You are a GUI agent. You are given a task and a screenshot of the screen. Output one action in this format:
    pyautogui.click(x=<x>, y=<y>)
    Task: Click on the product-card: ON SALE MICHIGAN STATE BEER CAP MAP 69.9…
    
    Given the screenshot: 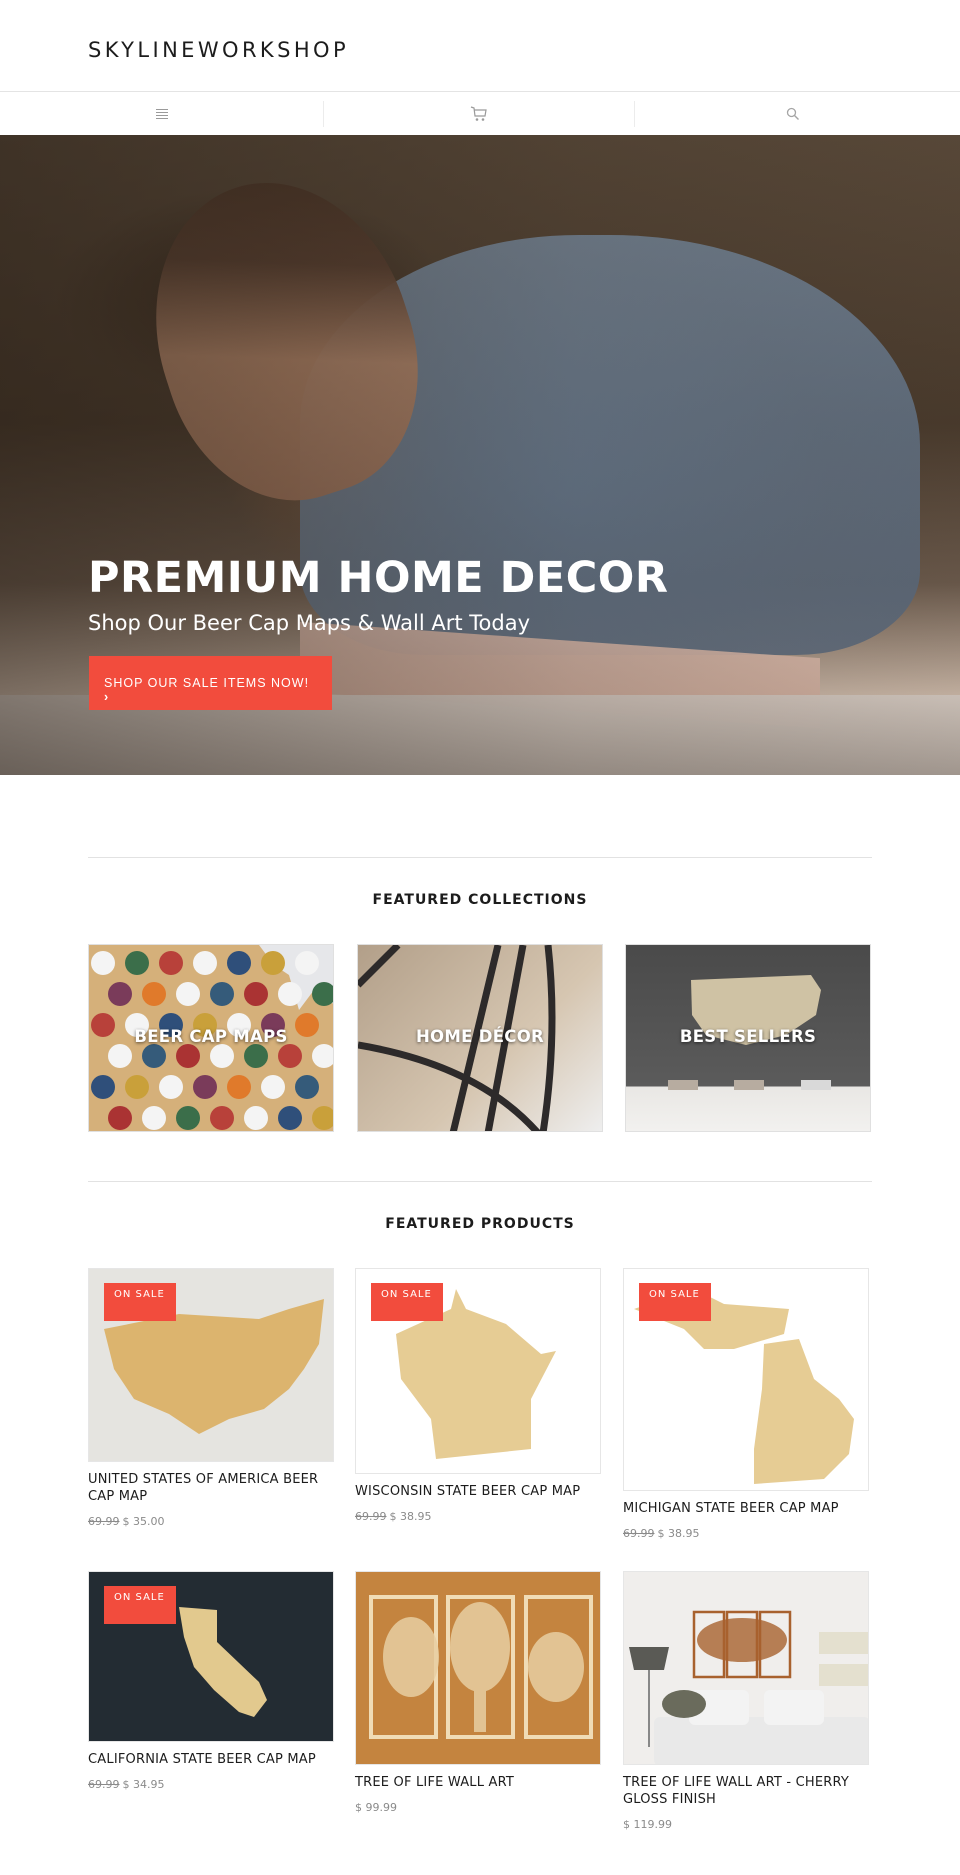 What is the action you would take?
    pyautogui.click(x=746, y=1404)
    